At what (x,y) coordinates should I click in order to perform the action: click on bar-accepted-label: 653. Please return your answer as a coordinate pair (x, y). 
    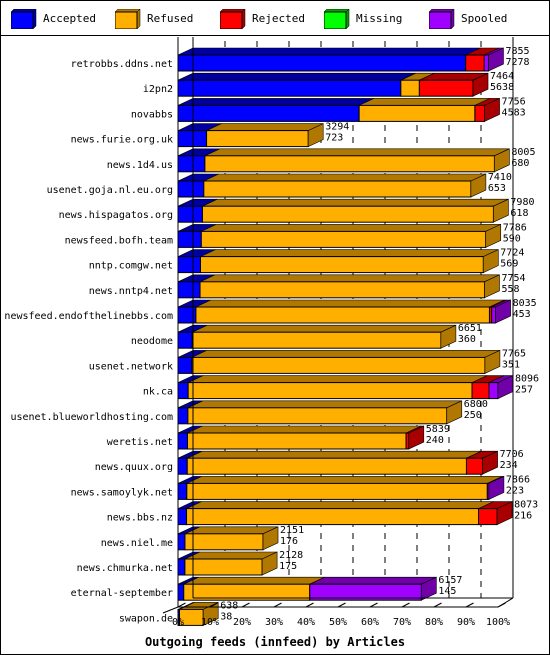
    Looking at the image, I should click on (497, 188).